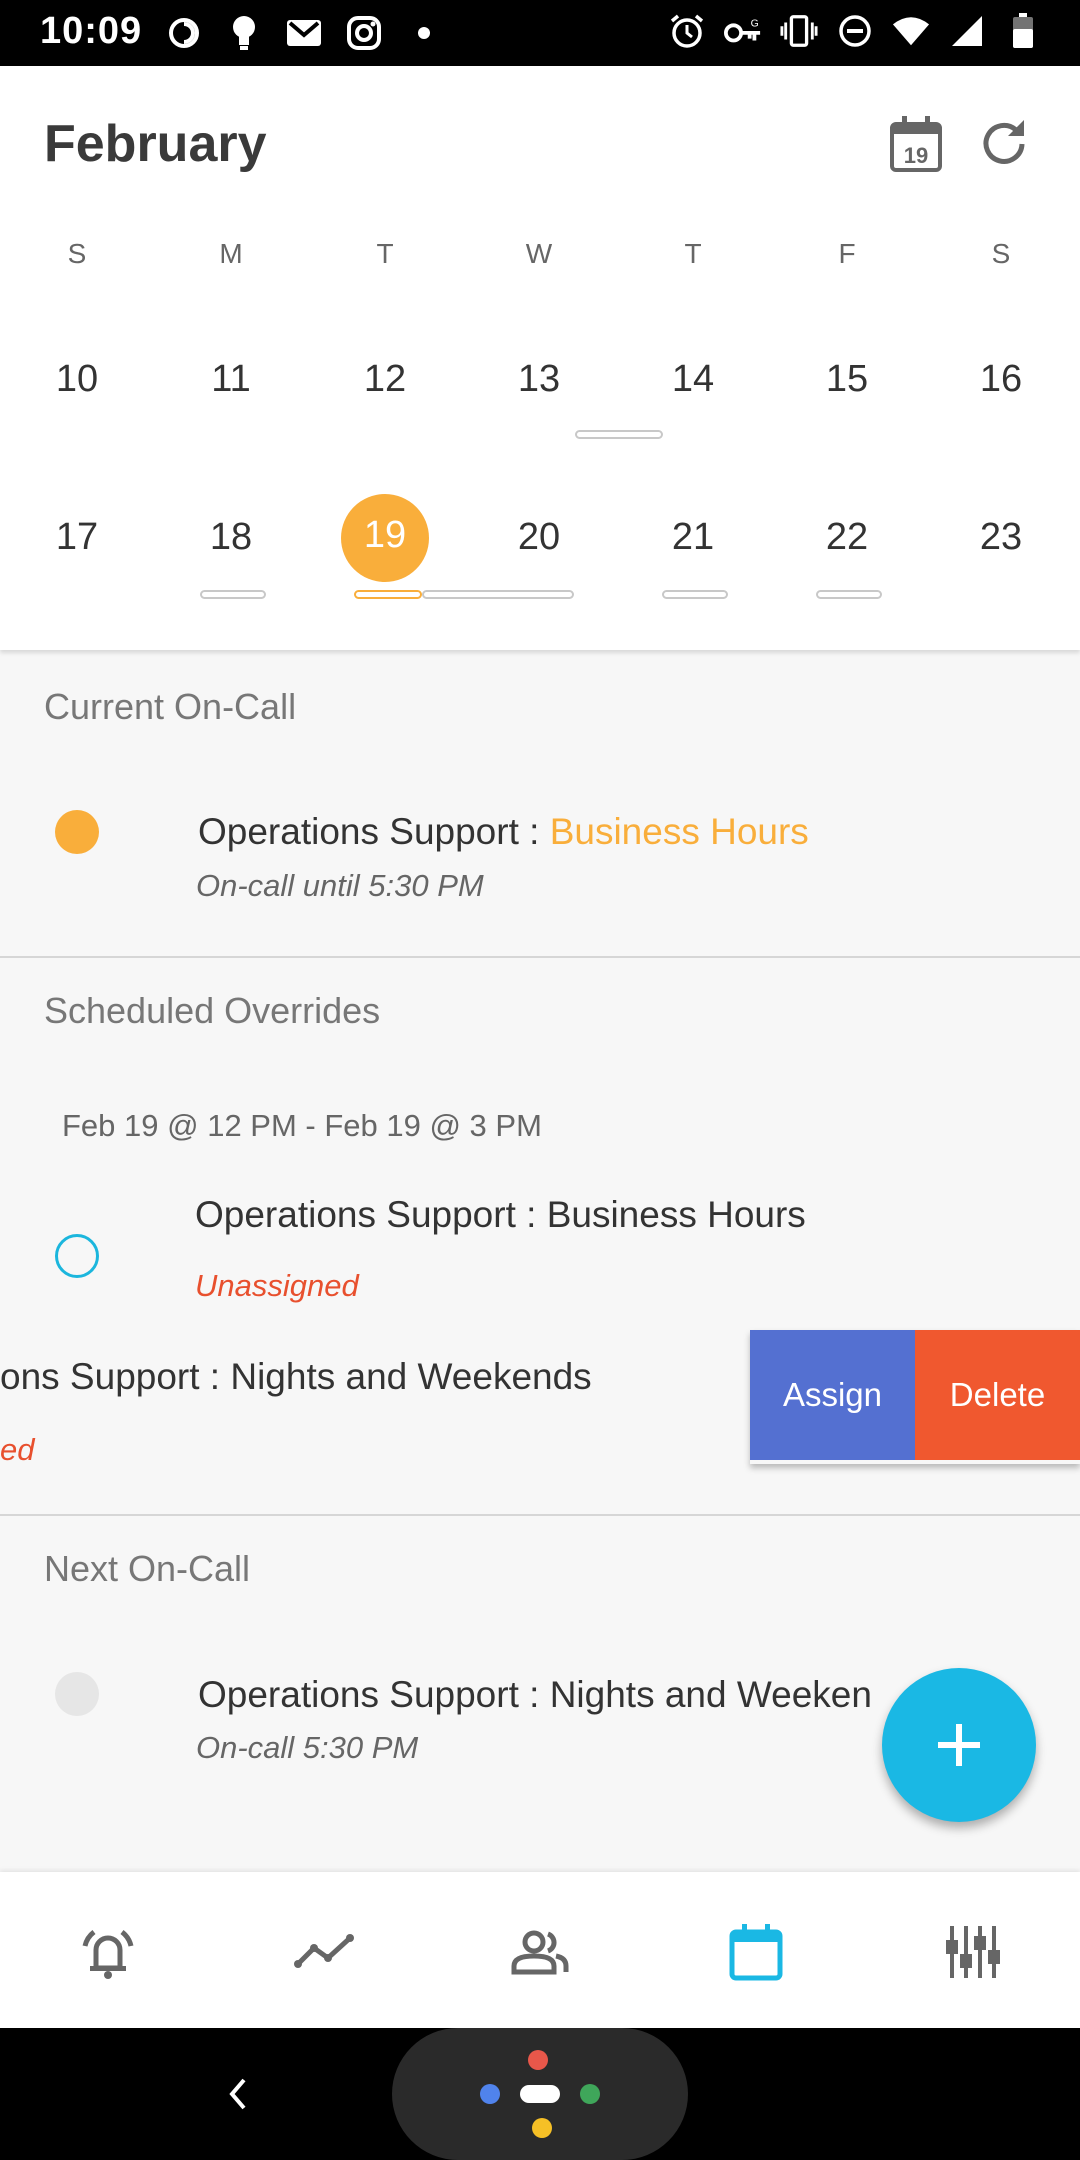  What do you see at coordinates (743, 31) in the screenshot?
I see `vpn-key-icon: G` at bounding box center [743, 31].